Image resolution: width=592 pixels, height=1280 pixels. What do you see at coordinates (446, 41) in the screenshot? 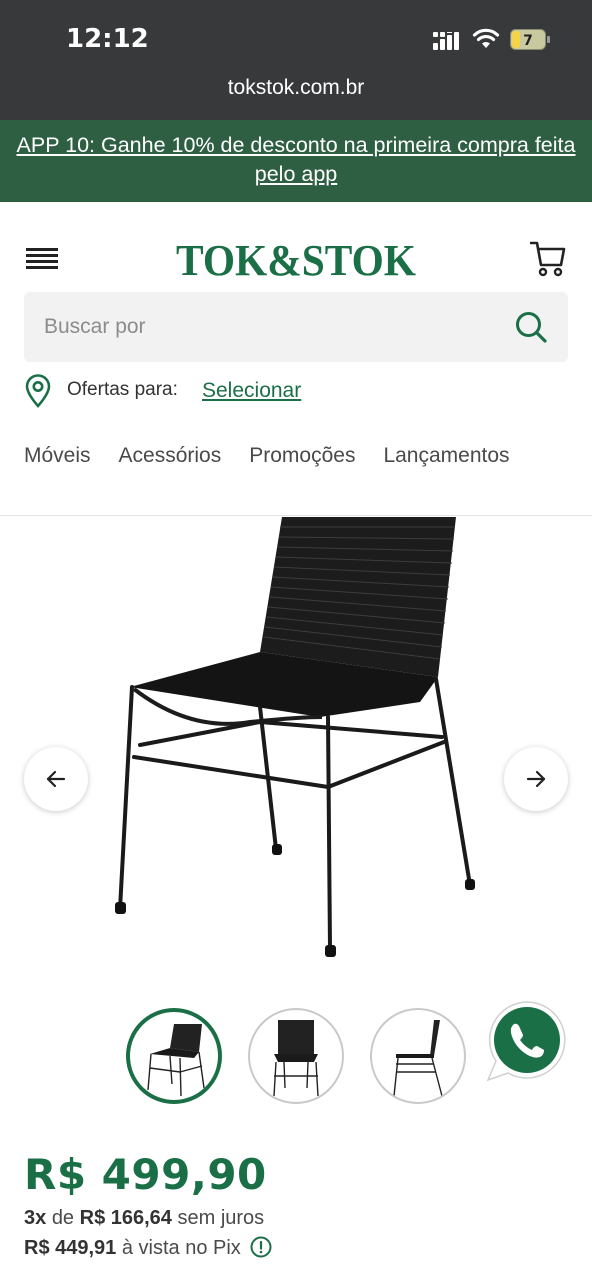
I see `signal-icon` at bounding box center [446, 41].